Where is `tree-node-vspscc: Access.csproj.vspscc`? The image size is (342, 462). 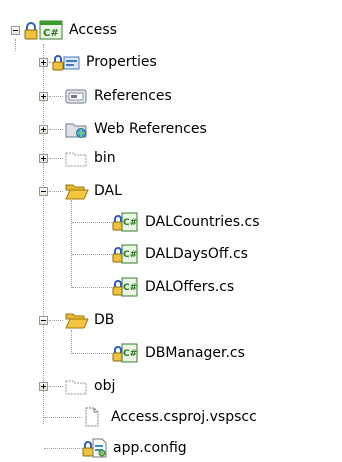 tree-node-vspscc: Access.csproj.vspscc is located at coordinates (171, 417).